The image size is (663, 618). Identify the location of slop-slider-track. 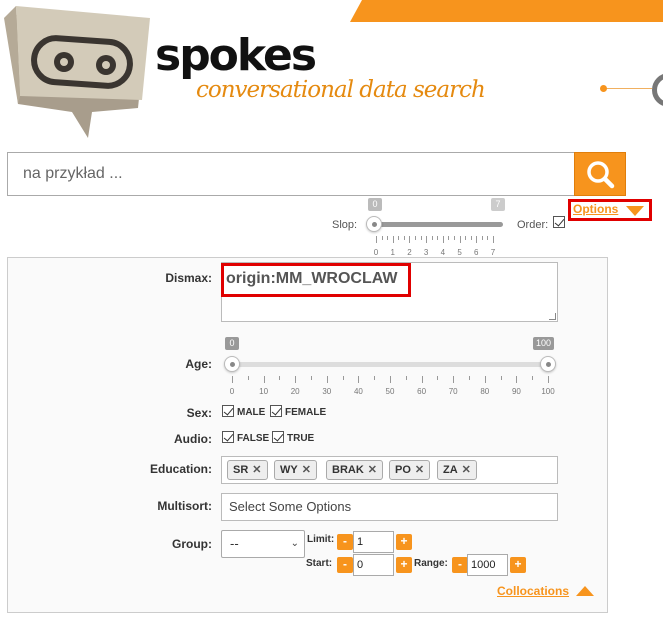
(438, 224).